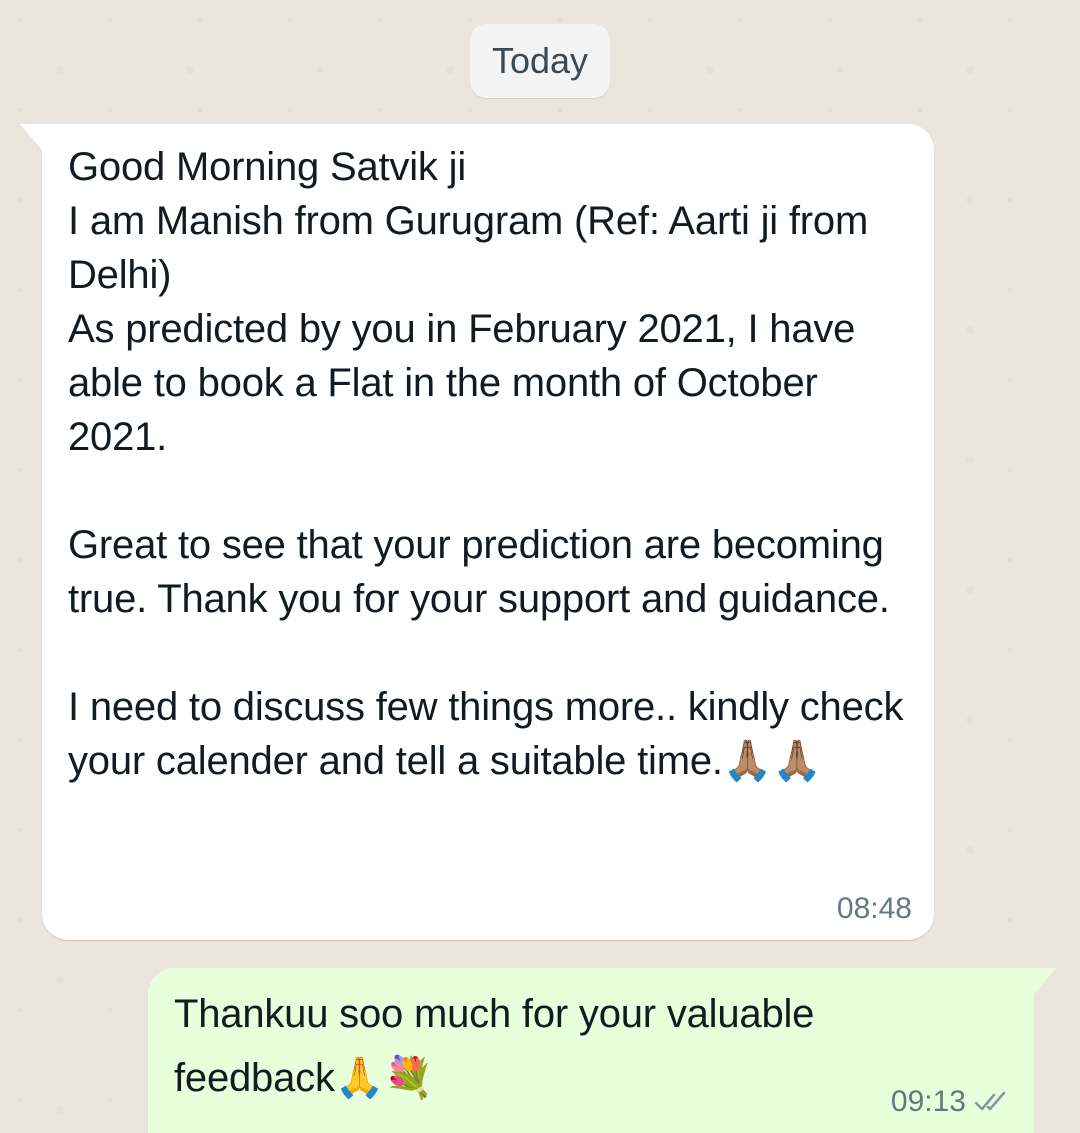 The height and width of the screenshot is (1133, 1080). I want to click on message-timestamp: 09:13, so click(928, 1101).